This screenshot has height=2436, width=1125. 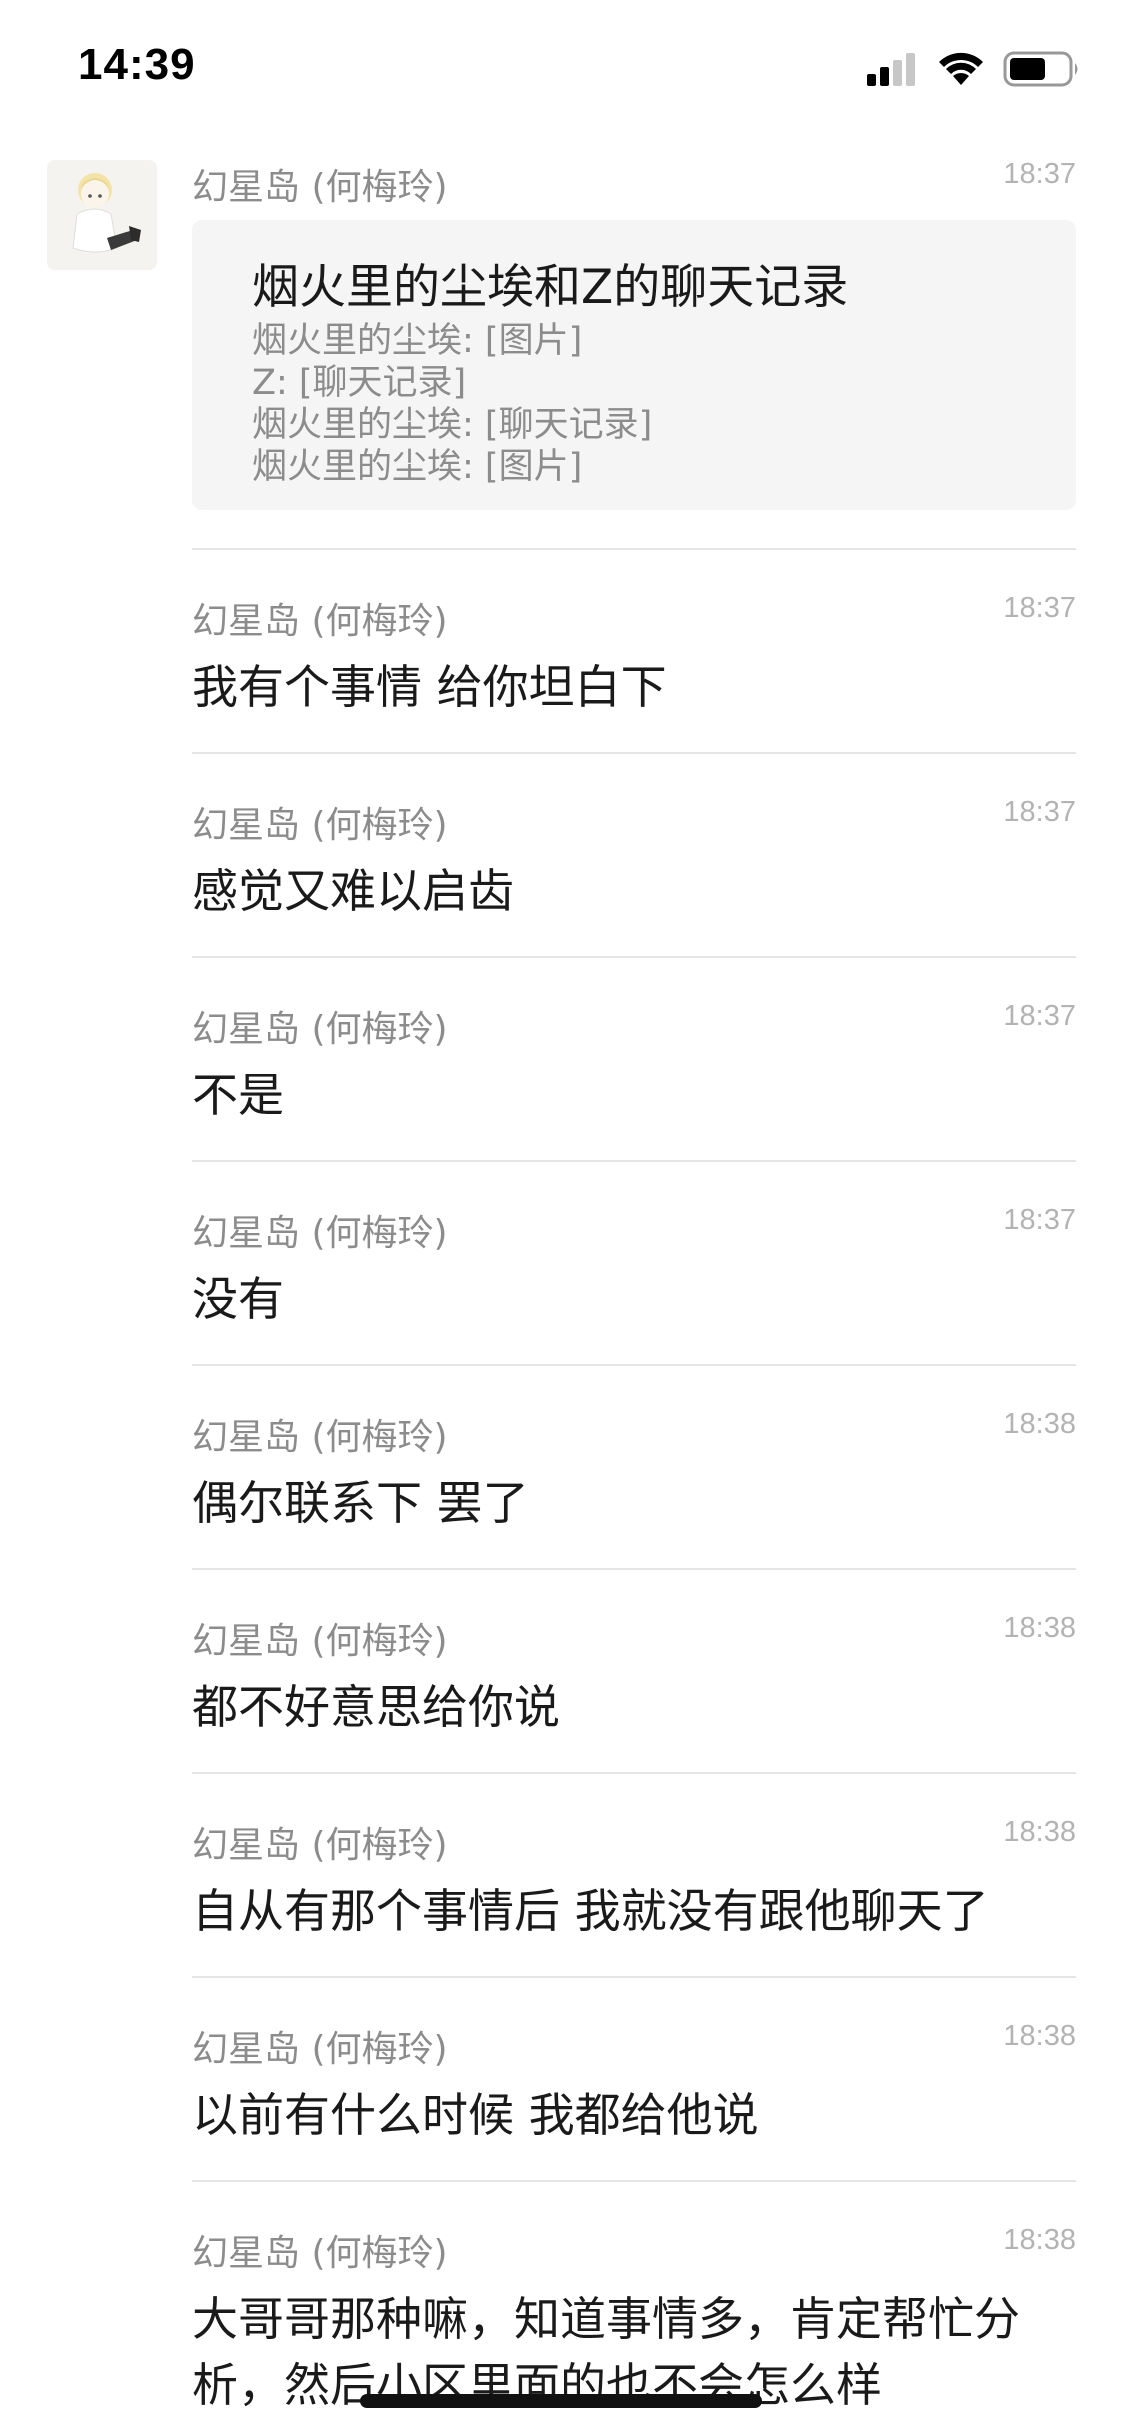 What do you see at coordinates (590, 1911) in the screenshot?
I see `message-text: 自从有那个事情后 我就没有跟他聊天了` at bounding box center [590, 1911].